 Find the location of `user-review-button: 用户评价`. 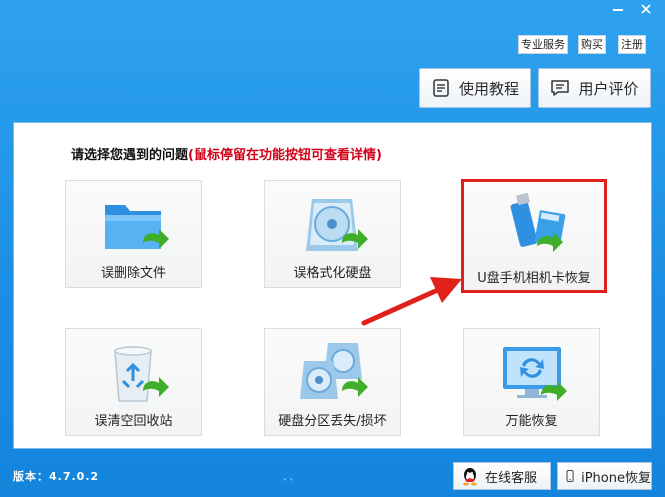

user-review-button: 用户评价 is located at coordinates (594, 88).